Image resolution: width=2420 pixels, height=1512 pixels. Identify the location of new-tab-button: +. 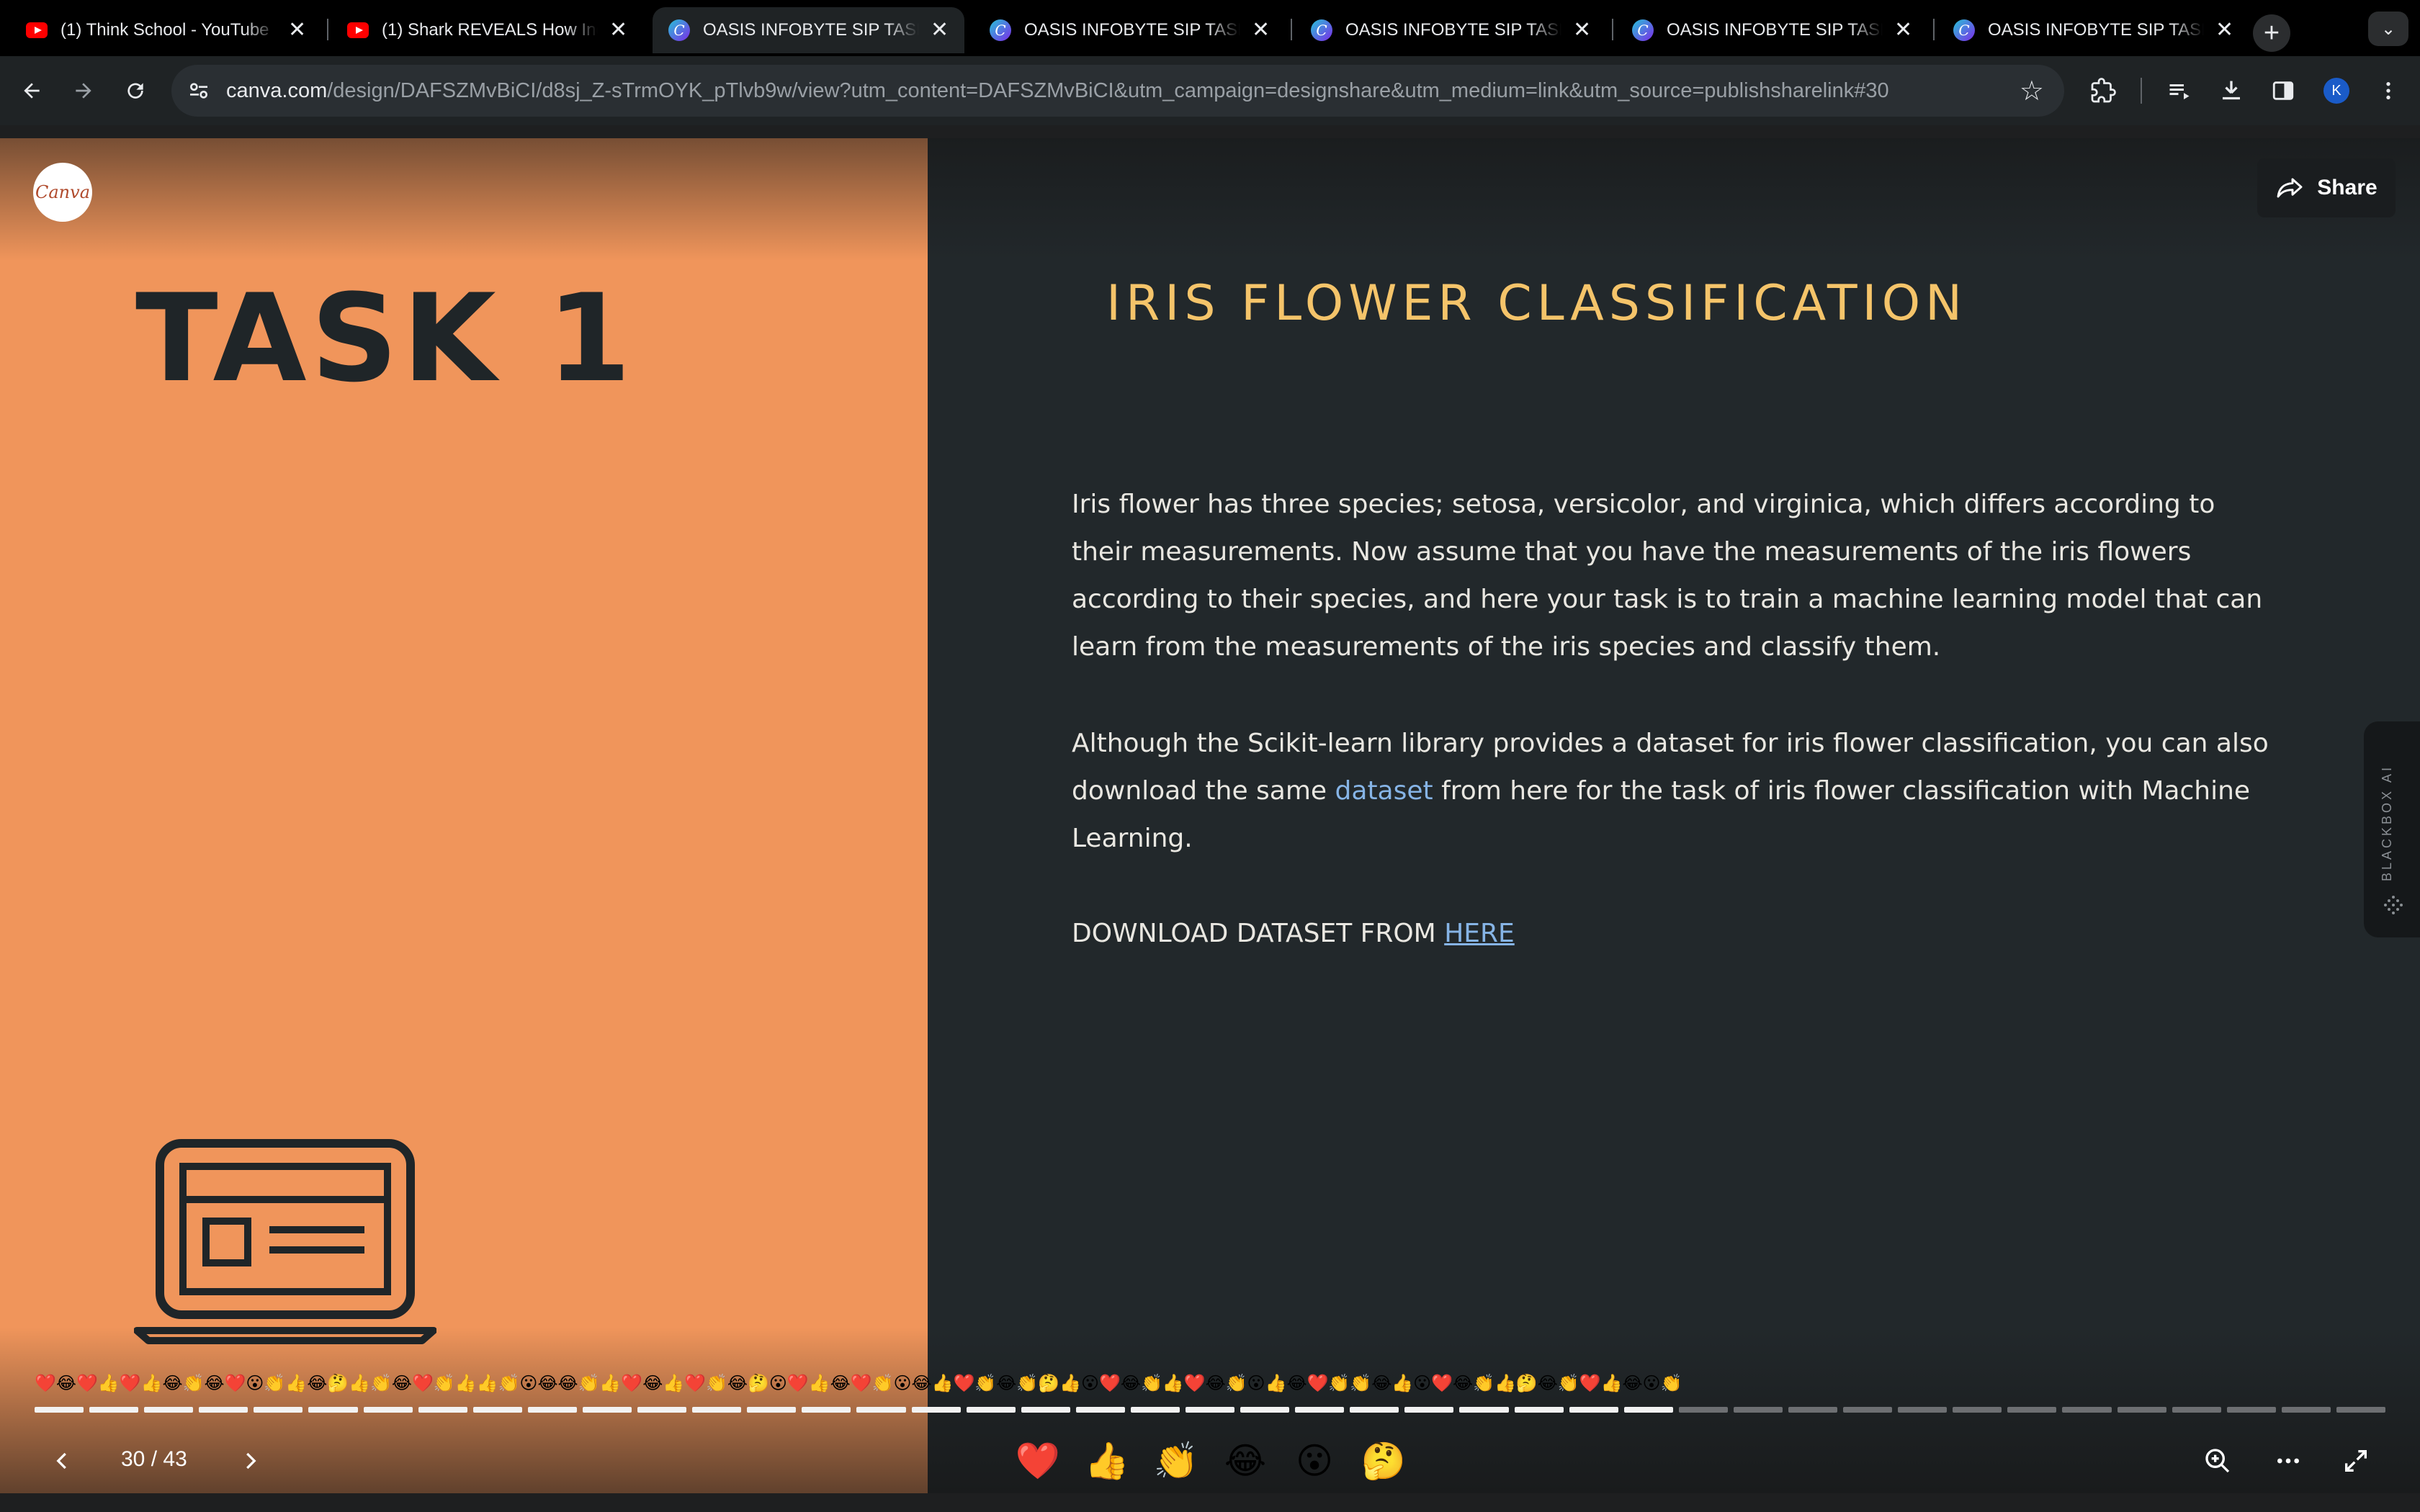
(2271, 33).